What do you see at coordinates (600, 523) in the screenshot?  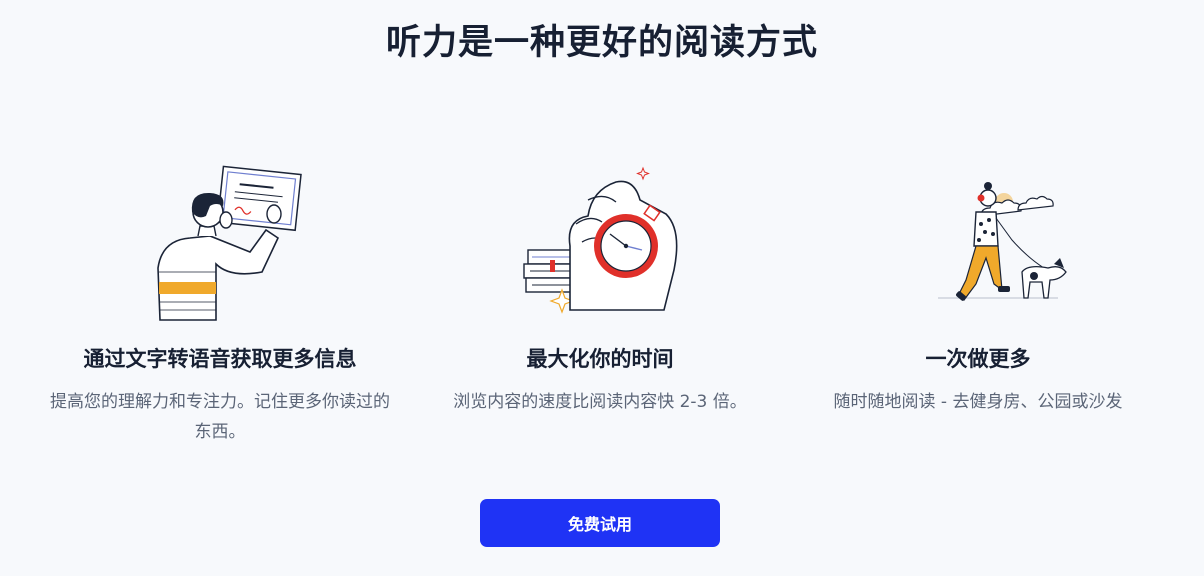 I see `free-trial-button: 免费试用` at bounding box center [600, 523].